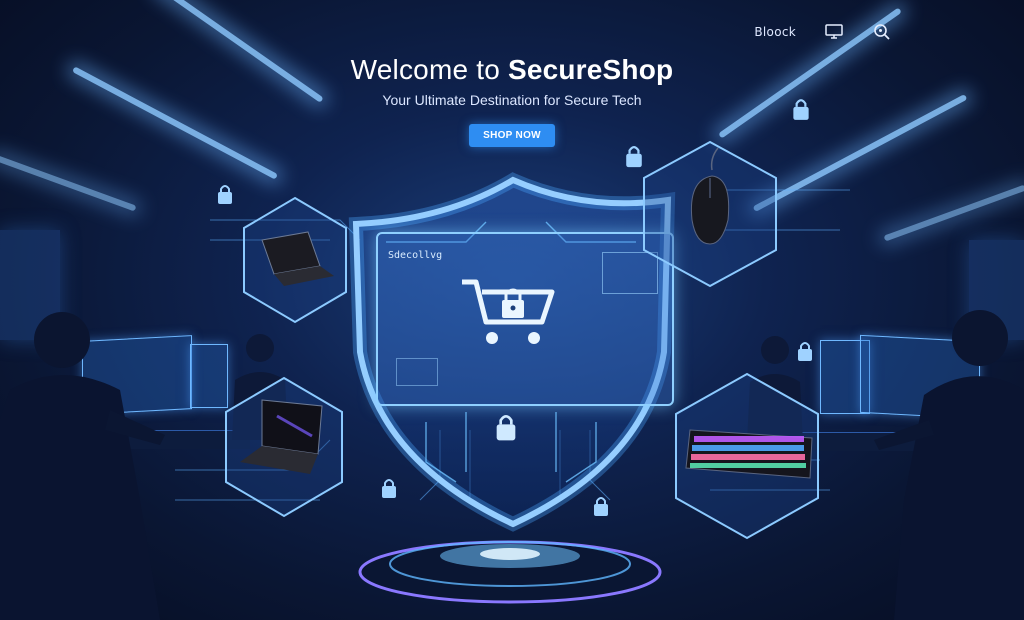 The width and height of the screenshot is (1024, 620). Describe the element at coordinates (747, 456) in the screenshot. I see `product-hex-keyboard` at that location.